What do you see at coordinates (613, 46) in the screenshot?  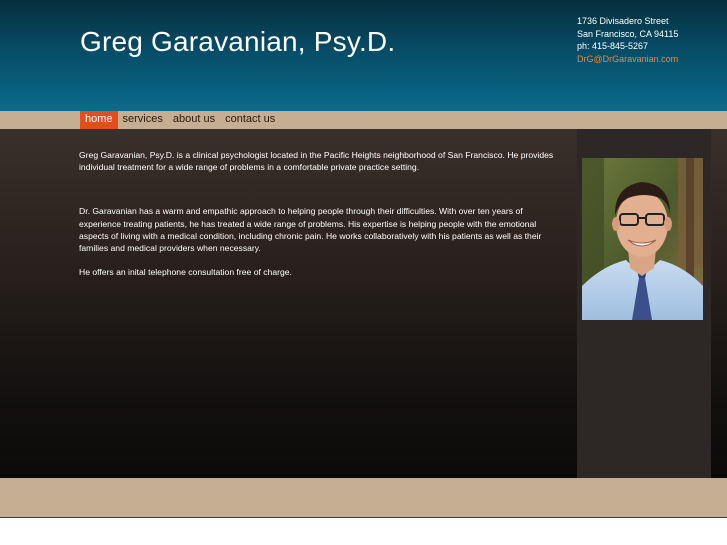 I see `contact-phone: ph: 415-845-5267` at bounding box center [613, 46].